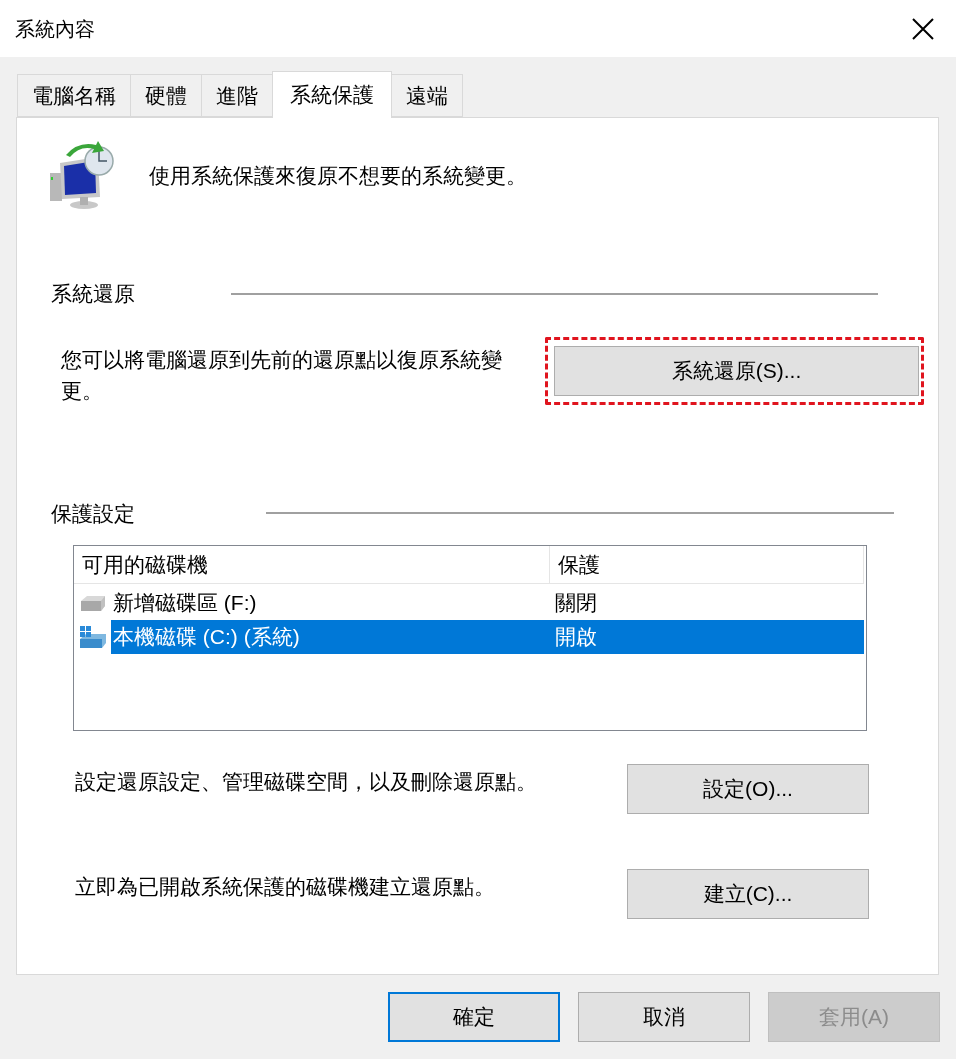 This screenshot has height=1059, width=956. What do you see at coordinates (923, 28) in the screenshot?
I see `close-icon` at bounding box center [923, 28].